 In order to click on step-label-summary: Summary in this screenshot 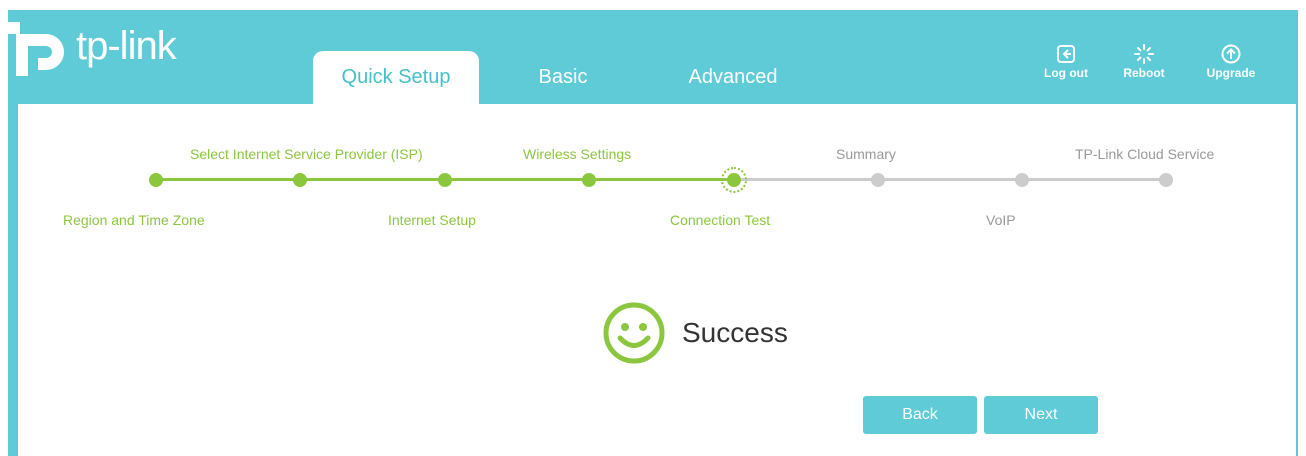, I will do `click(866, 154)`.